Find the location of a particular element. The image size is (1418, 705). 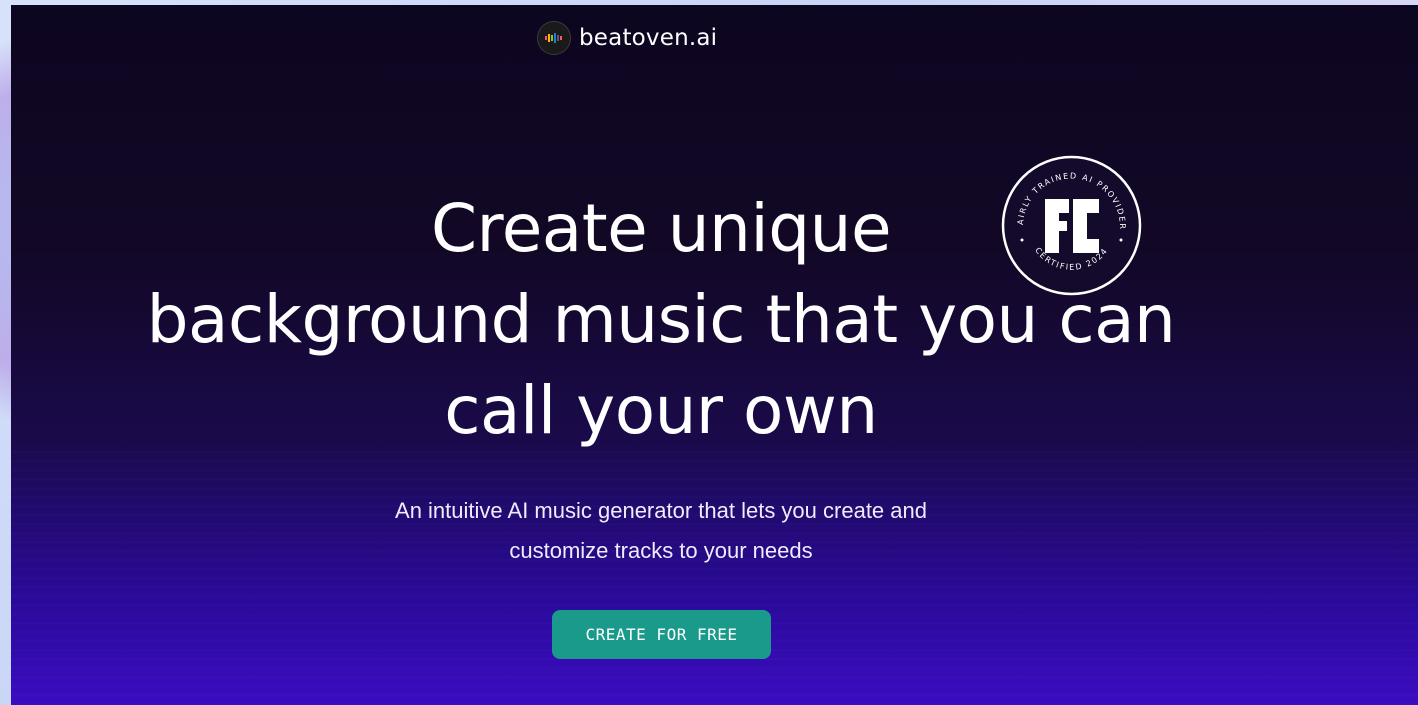

subtitle-line-2: customize tracks to your needs is located at coordinates (661, 550).